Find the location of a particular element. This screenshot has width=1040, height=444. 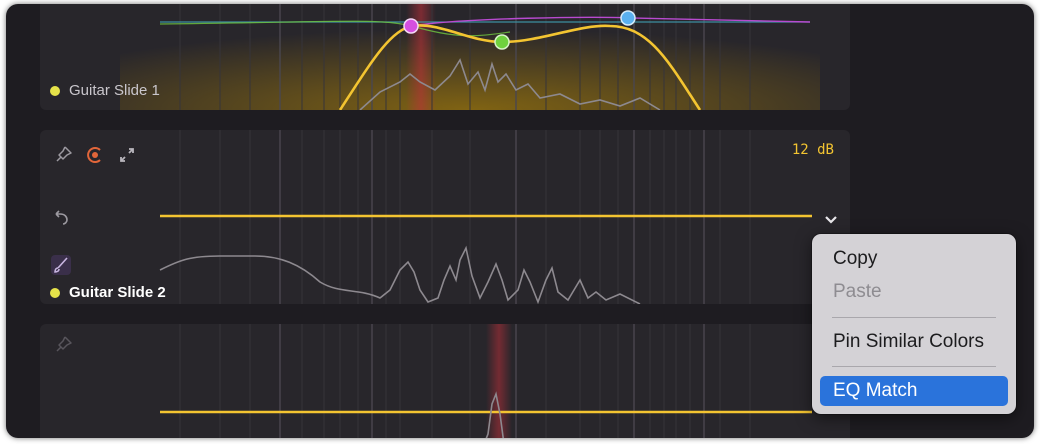

track-name-1: Guitar Slide 1 is located at coordinates (105, 90).